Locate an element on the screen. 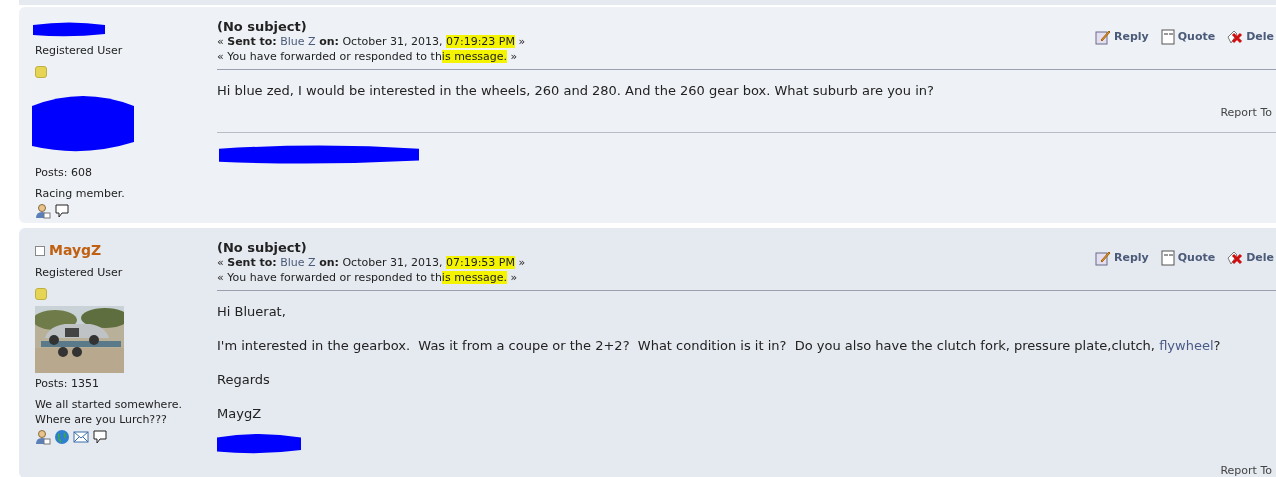  post-count: Posts: 1351 is located at coordinates (67, 383).